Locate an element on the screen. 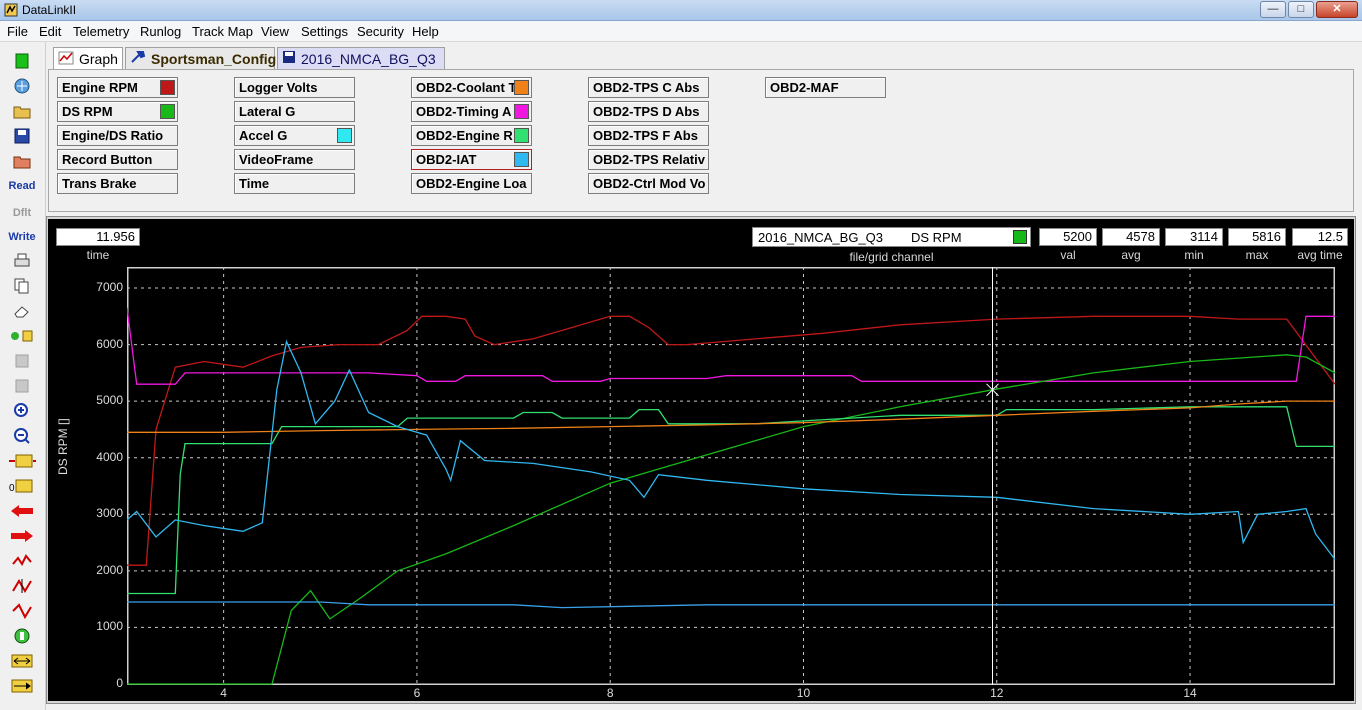 The width and height of the screenshot is (1362, 710). channel-button-engine-ds-ratio: Engine/DS Ratio is located at coordinates (117, 135).